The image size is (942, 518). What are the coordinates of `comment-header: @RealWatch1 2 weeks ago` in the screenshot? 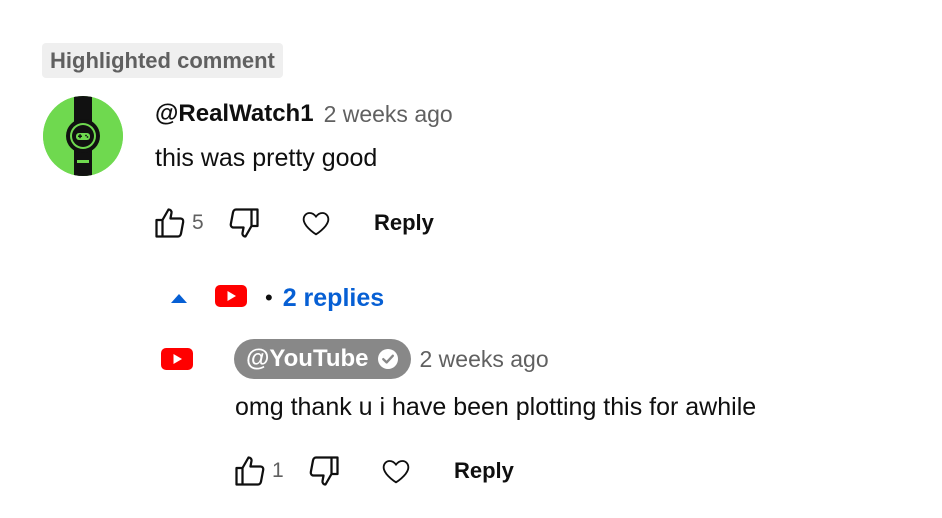 It's located at (304, 114).